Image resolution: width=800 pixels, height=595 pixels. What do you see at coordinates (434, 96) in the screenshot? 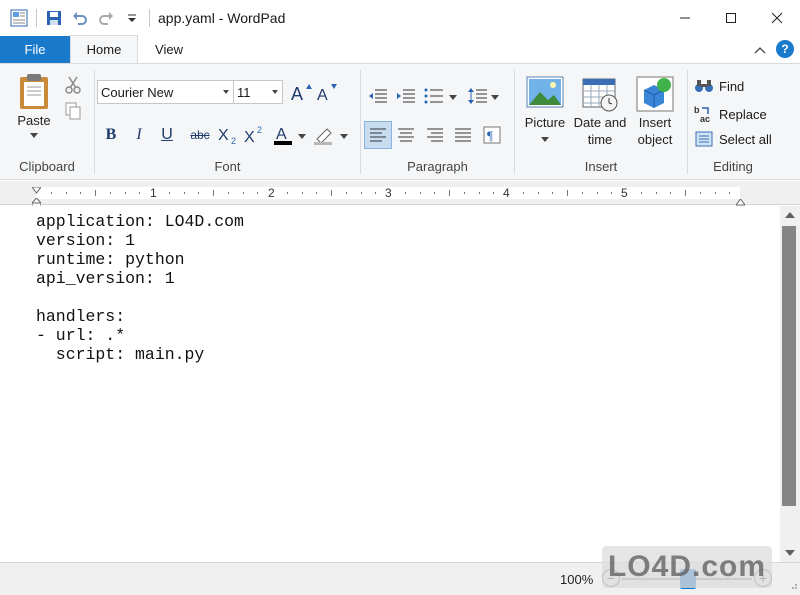
I see `bullet-list-icon` at bounding box center [434, 96].